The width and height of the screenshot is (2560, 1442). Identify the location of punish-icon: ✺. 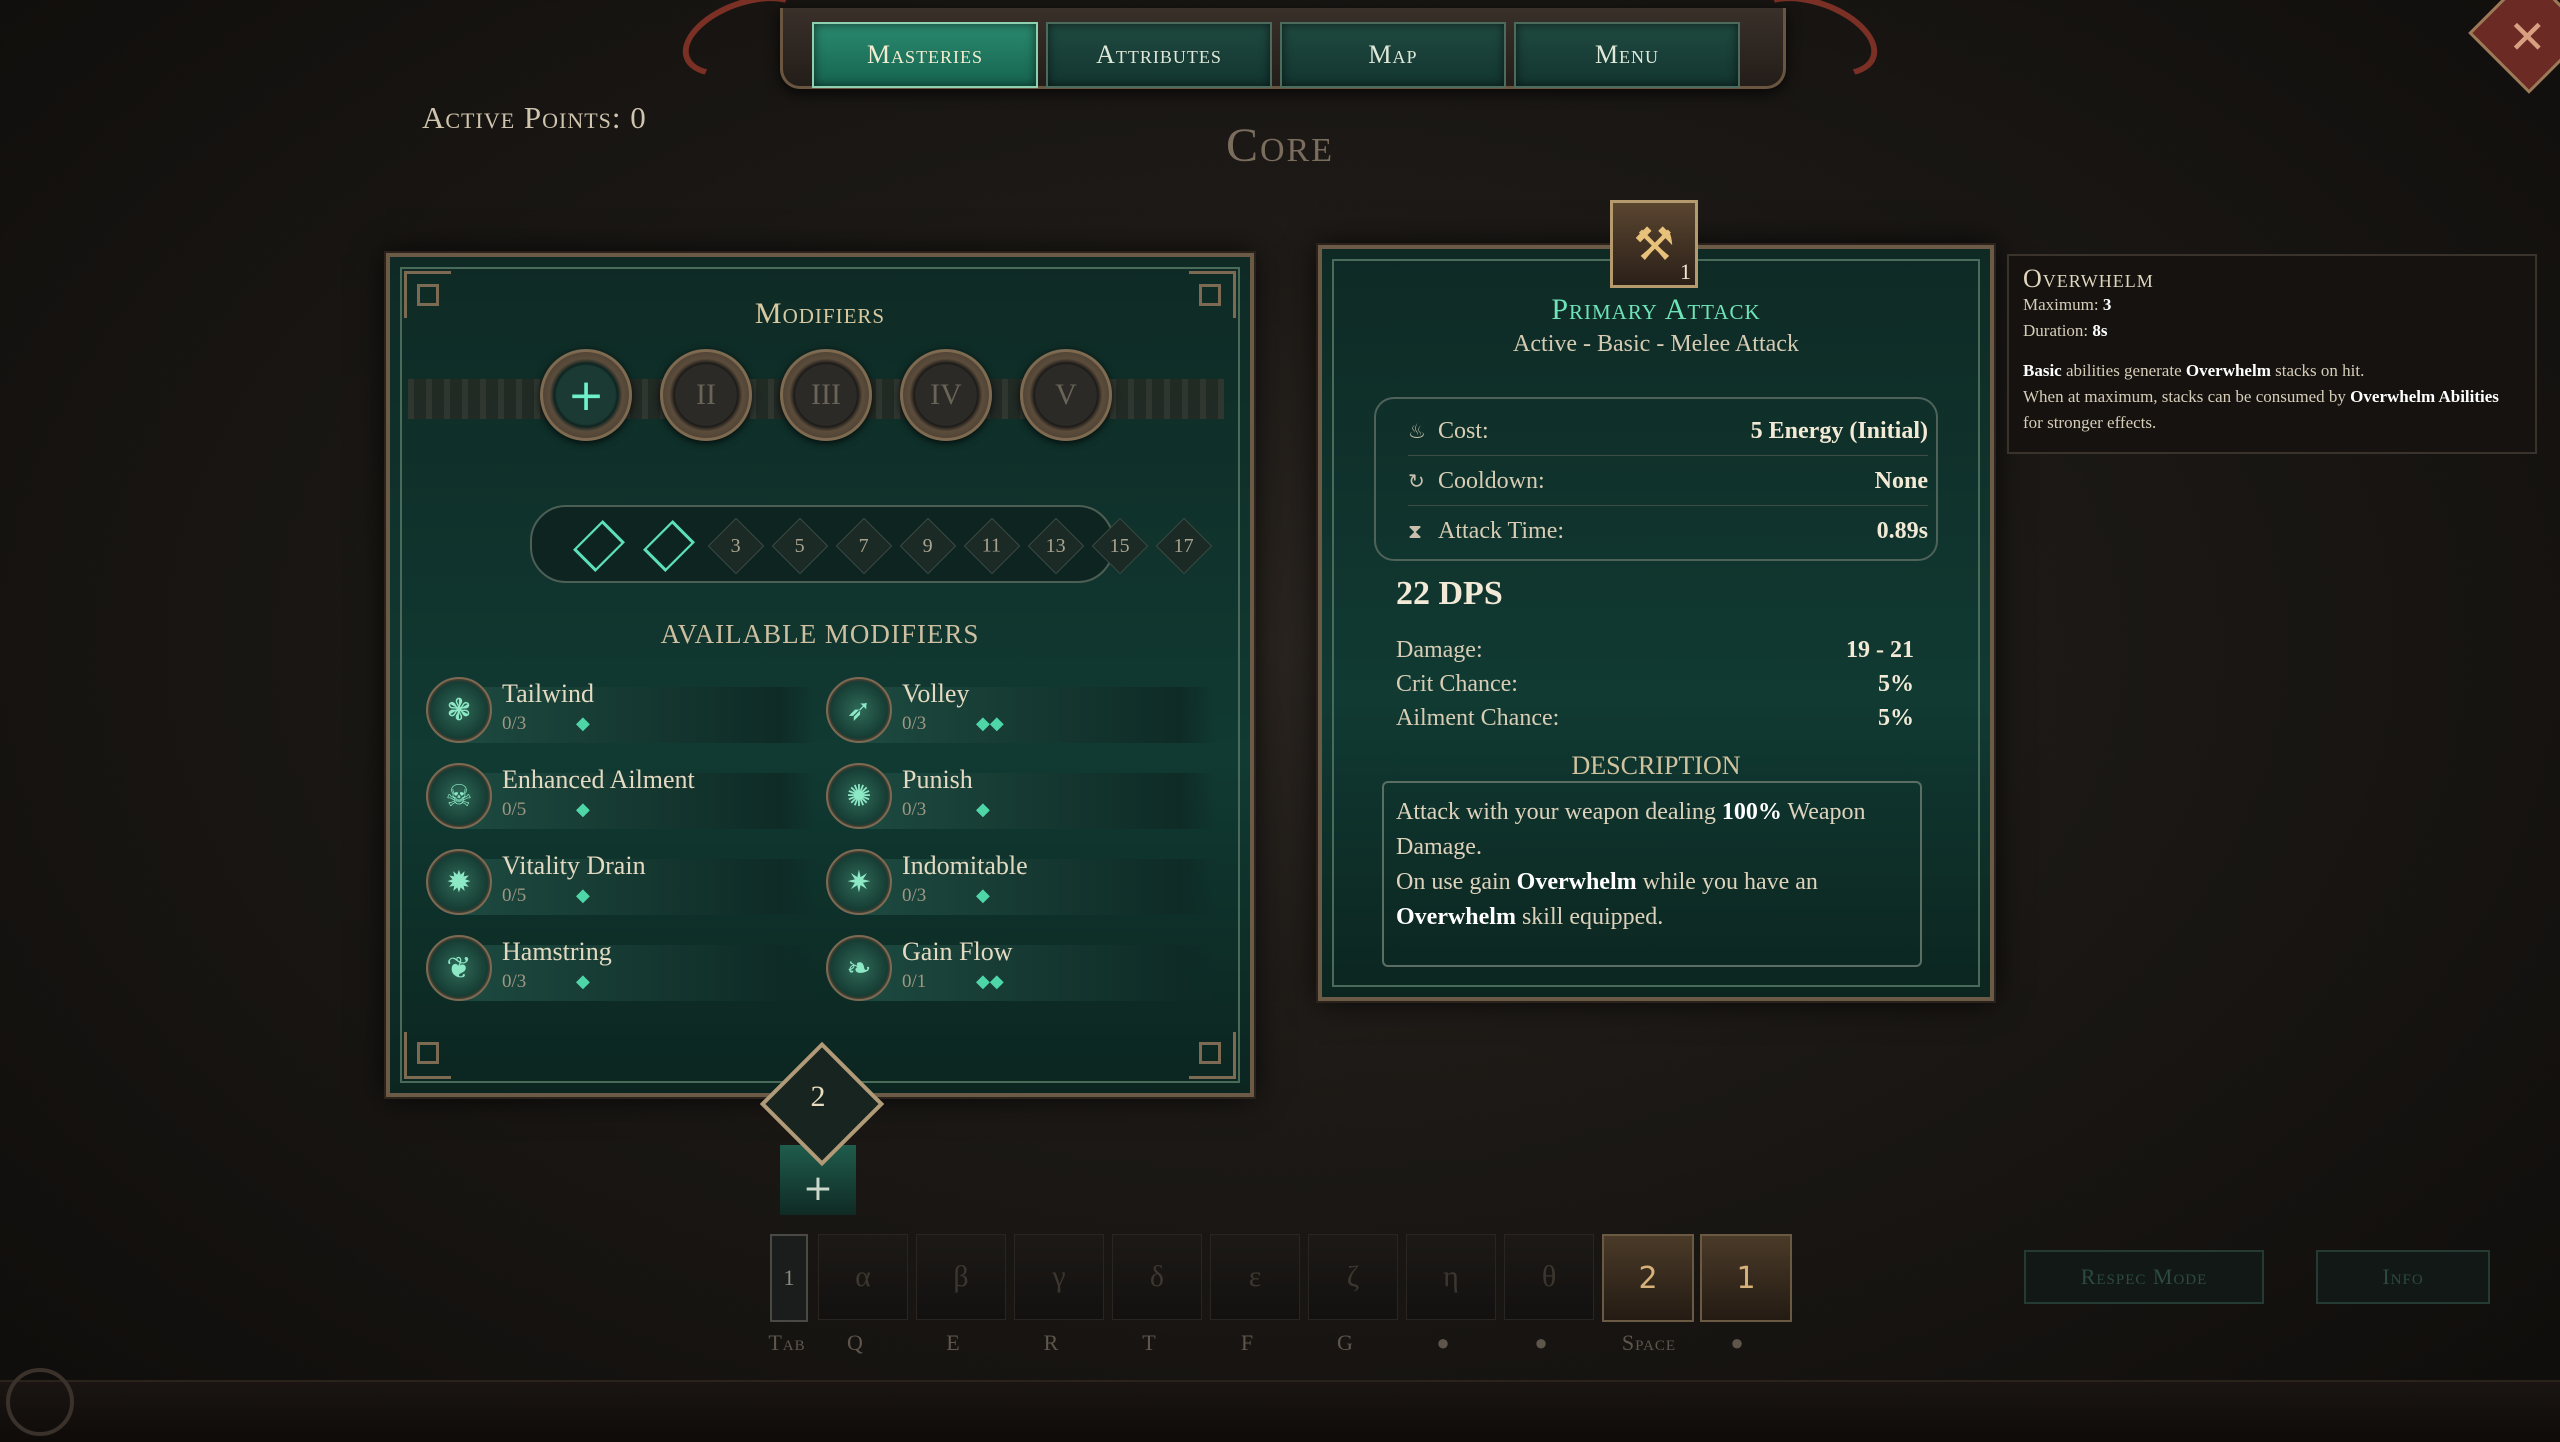
(859, 796).